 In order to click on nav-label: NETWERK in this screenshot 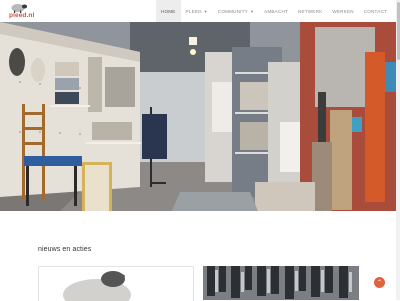, I will do `click(310, 11)`.